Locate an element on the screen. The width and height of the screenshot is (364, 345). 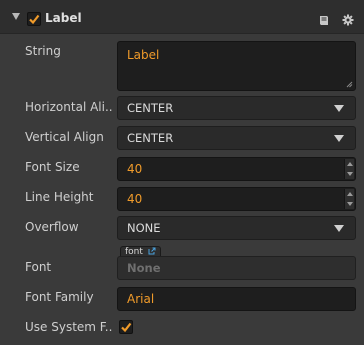
overflow-label: Overflow is located at coordinates (52, 227).